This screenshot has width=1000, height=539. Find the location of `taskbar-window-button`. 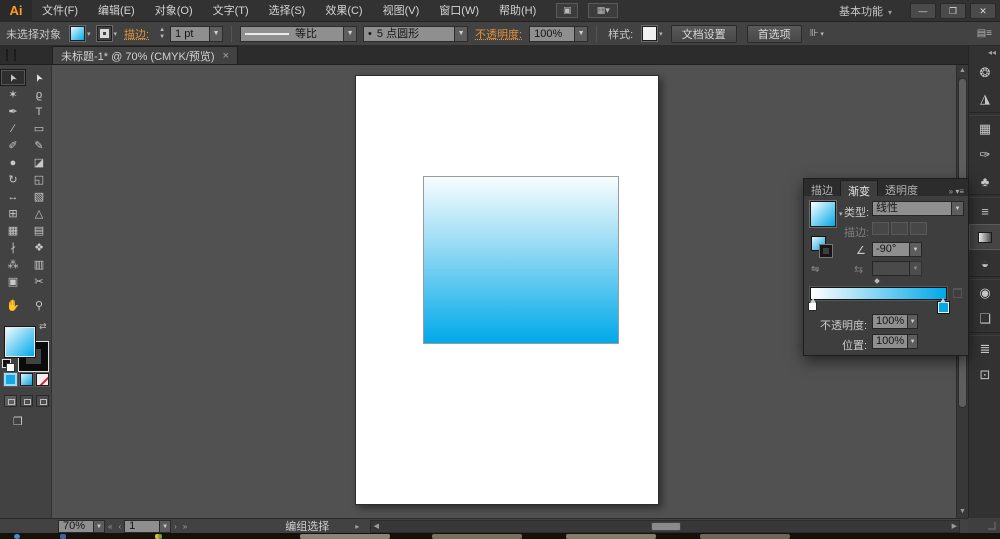

taskbar-window-button is located at coordinates (345, 536).